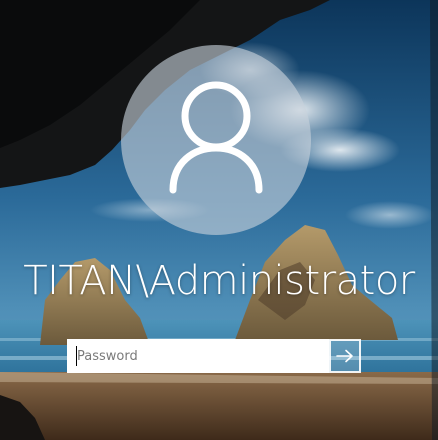  What do you see at coordinates (219, 281) in the screenshot?
I see `username-label: TITAN\Administrator` at bounding box center [219, 281].